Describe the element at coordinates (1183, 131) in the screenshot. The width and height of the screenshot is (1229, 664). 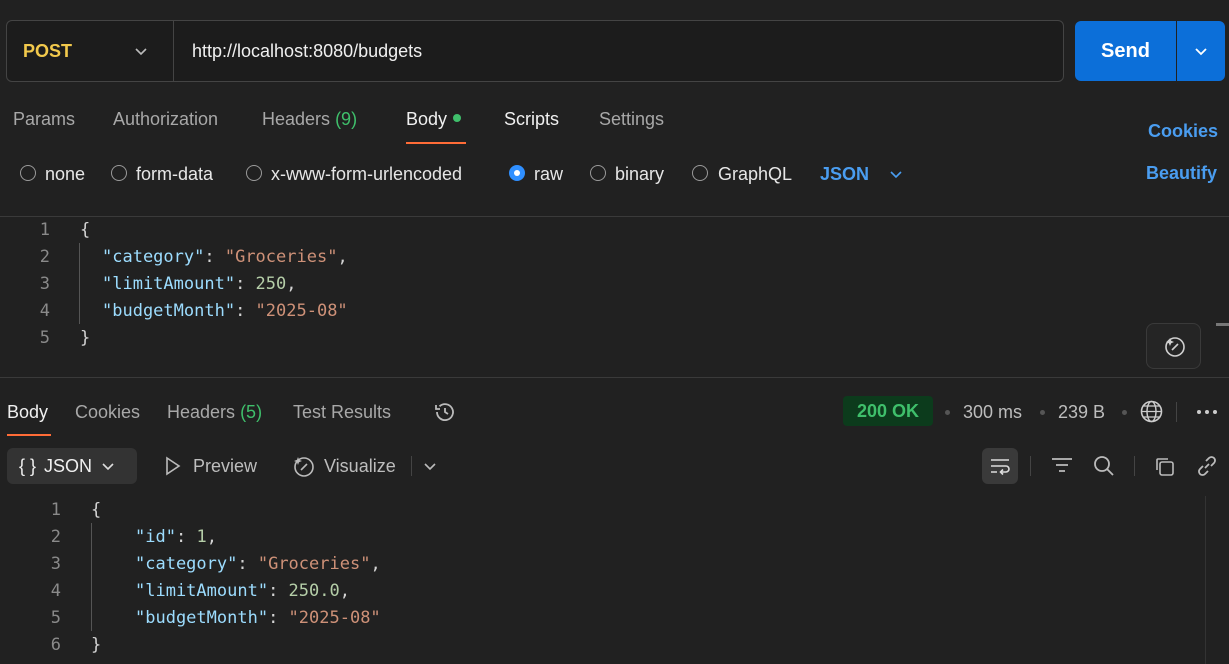
I see `cookies-link: Cookies` at that location.